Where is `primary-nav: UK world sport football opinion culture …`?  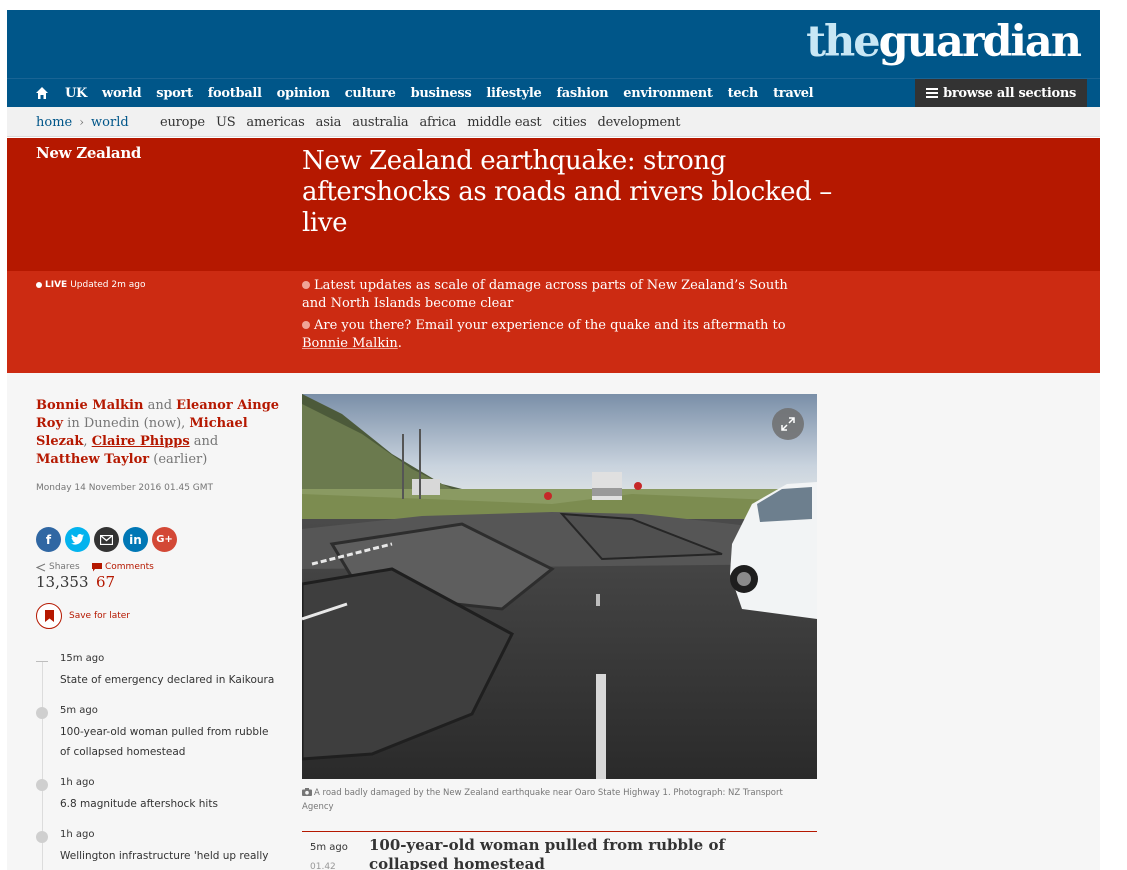
primary-nav: UK world sport football opinion culture … is located at coordinates (553, 92).